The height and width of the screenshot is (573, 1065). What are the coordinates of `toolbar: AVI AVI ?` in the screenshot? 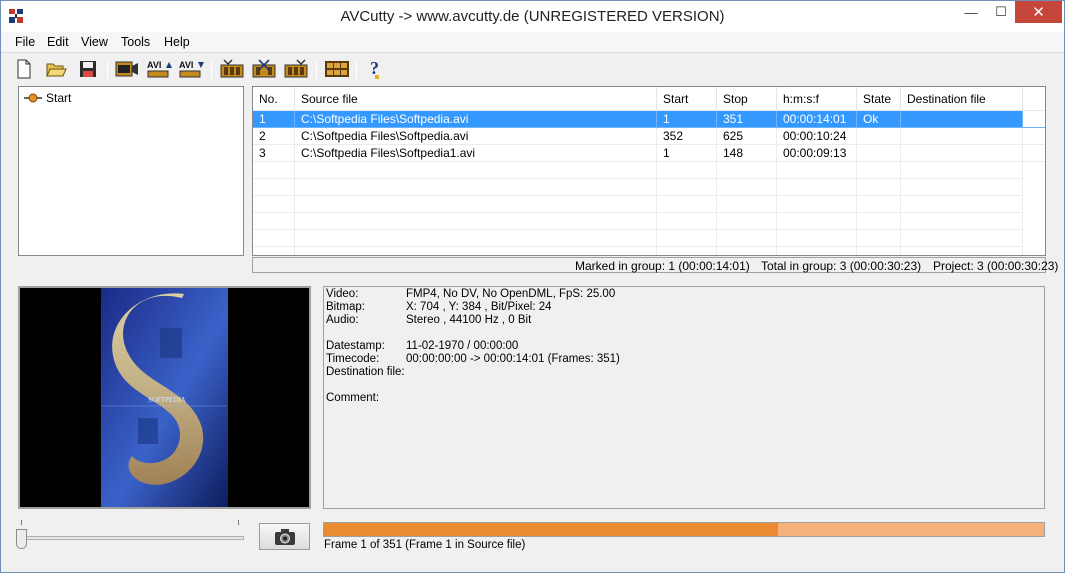 It's located at (532, 68).